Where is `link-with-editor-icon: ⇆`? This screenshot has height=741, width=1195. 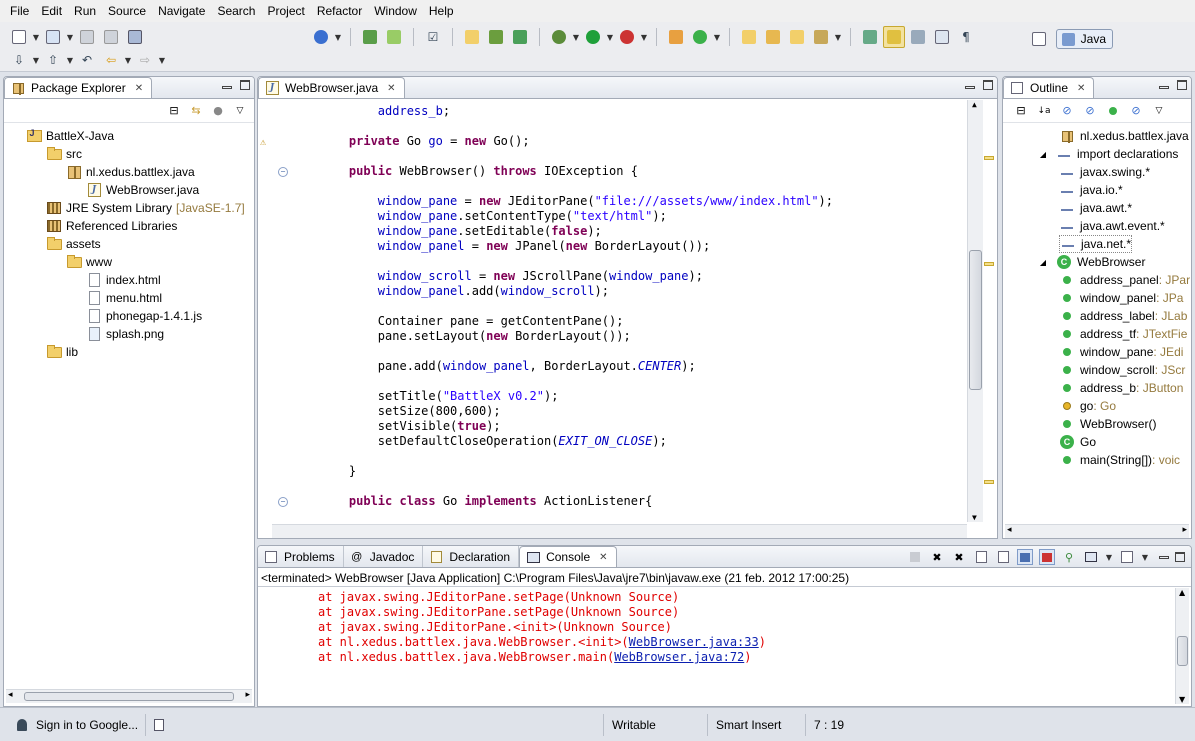 link-with-editor-icon: ⇆ is located at coordinates (196, 111).